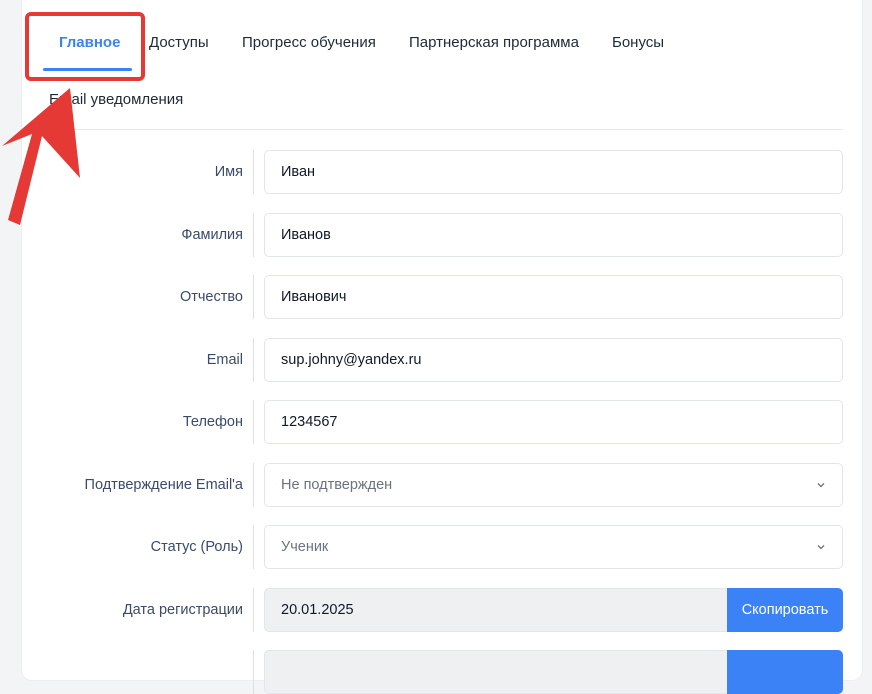 This screenshot has height=694, width=872. I want to click on email-field: sup.johny@yandex.ru, so click(553, 360).